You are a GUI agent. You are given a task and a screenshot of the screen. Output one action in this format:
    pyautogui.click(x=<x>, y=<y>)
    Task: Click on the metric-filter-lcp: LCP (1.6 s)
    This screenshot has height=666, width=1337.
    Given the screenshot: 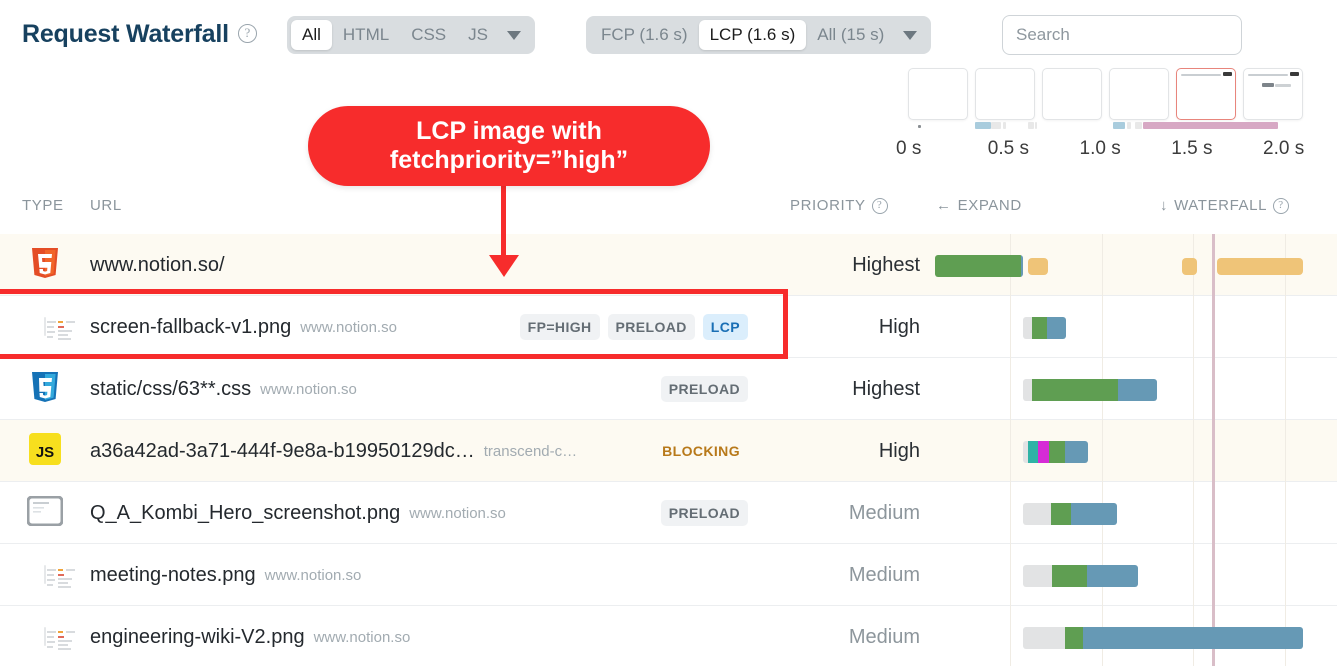 What is the action you would take?
    pyautogui.click(x=752, y=35)
    